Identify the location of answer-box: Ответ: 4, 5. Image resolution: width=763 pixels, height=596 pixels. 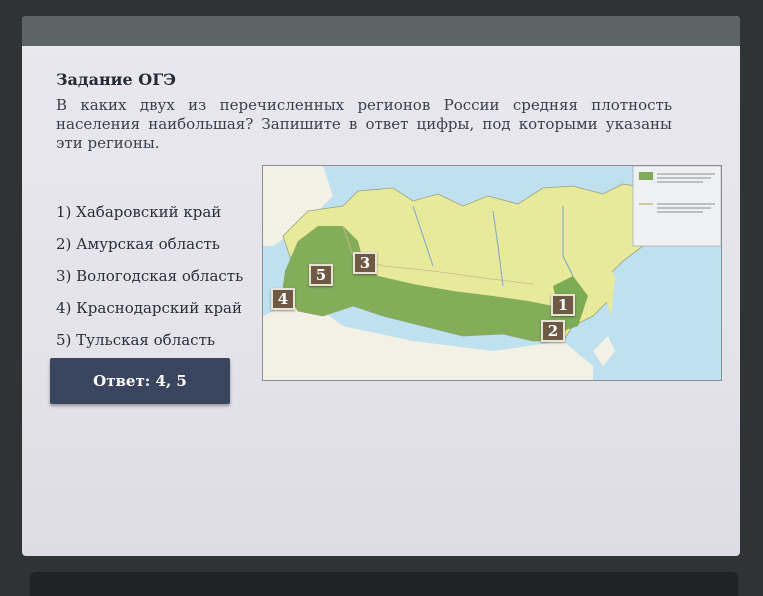
(140, 381).